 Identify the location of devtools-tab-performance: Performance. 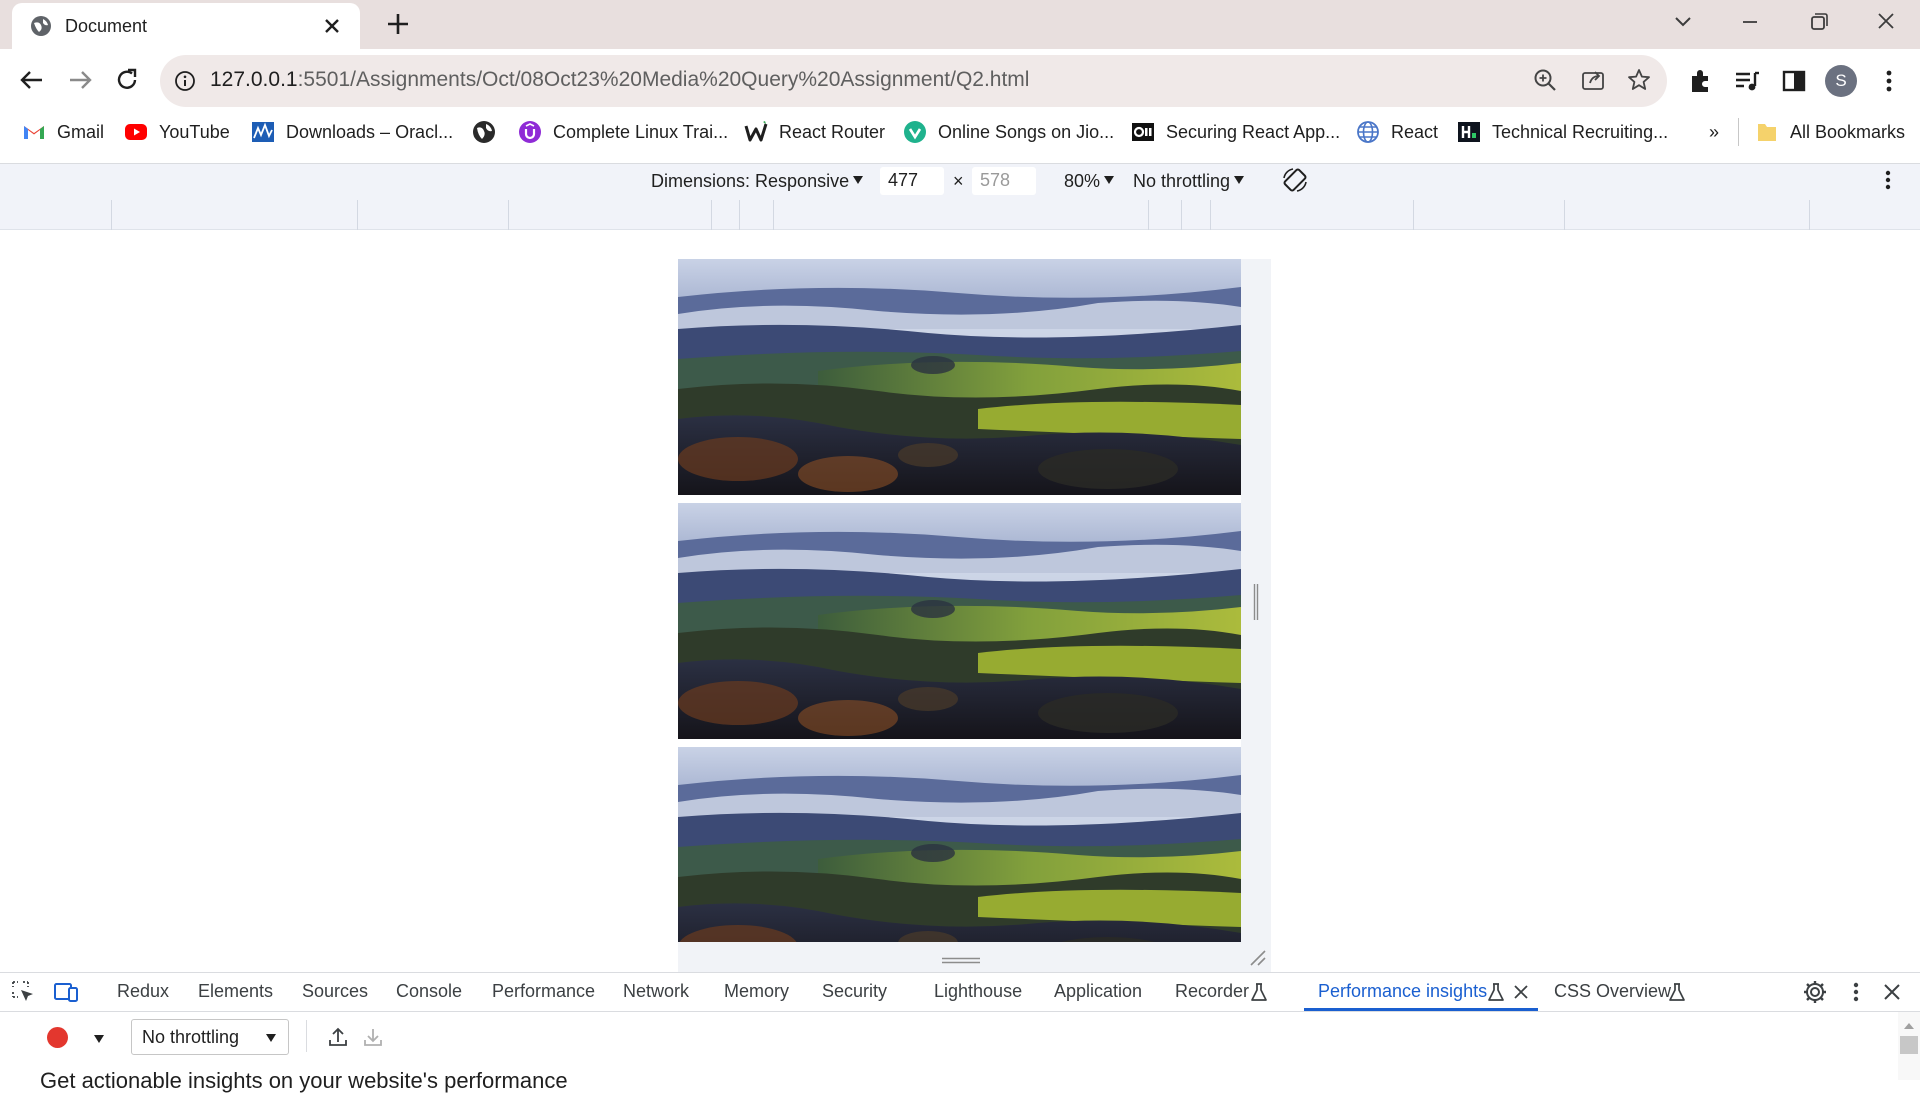
(543, 991).